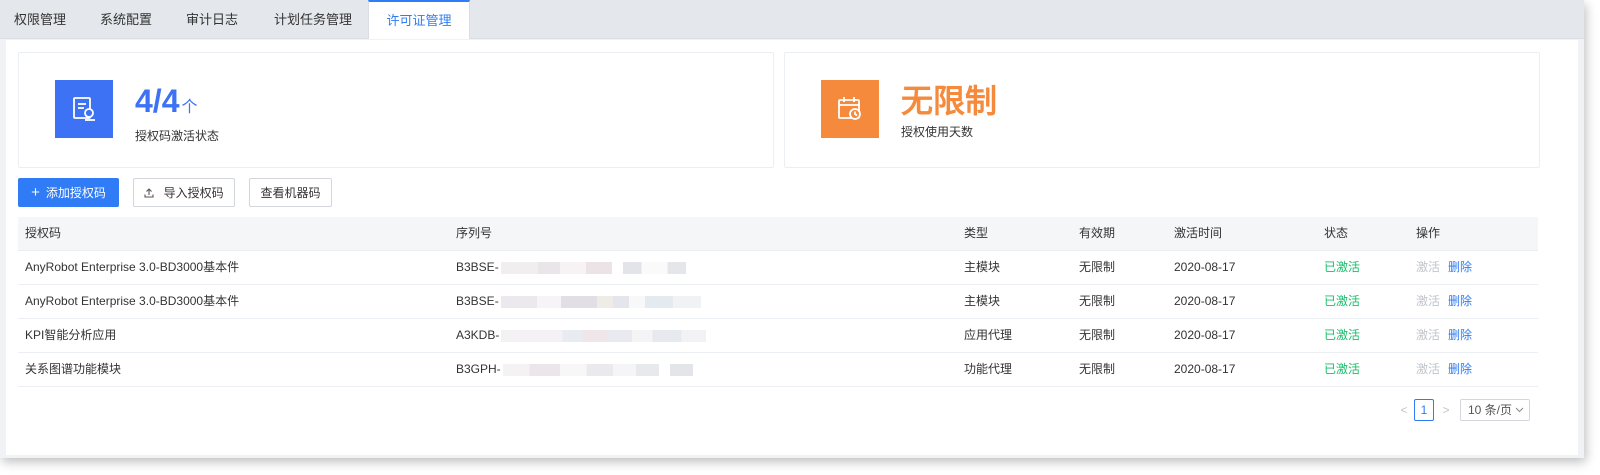  I want to click on row-serial: A3KDB-, so click(581, 335).